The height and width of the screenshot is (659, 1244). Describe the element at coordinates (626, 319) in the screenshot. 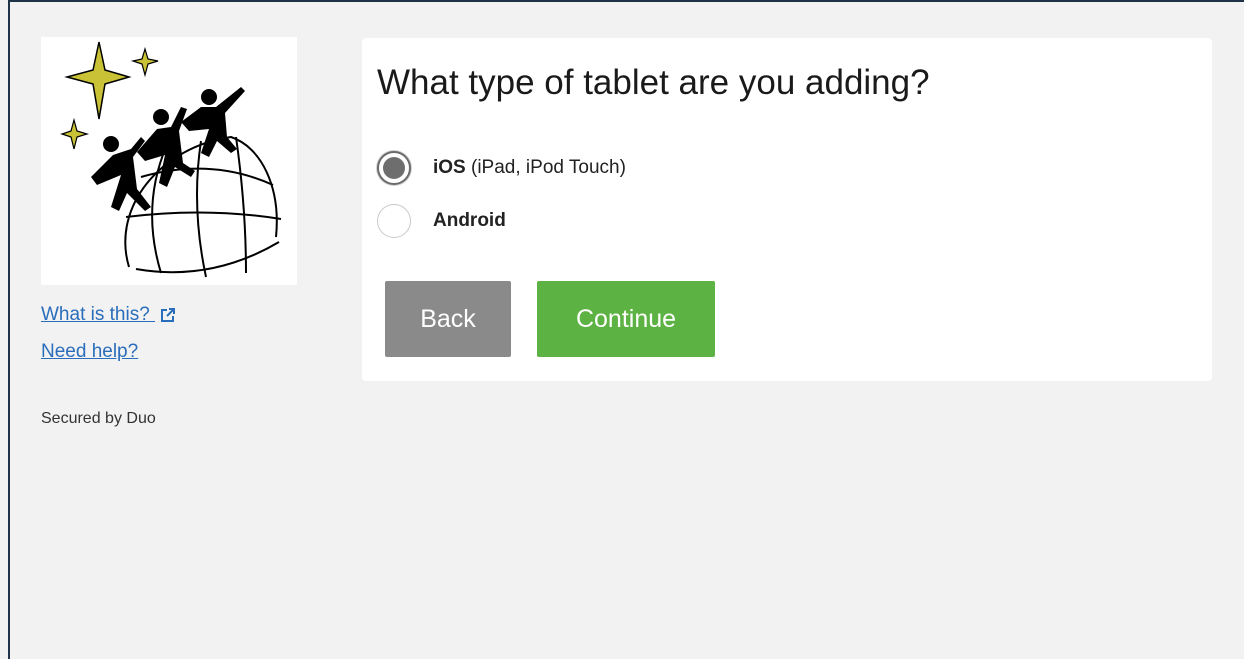

I see `continue-button: Continue` at that location.